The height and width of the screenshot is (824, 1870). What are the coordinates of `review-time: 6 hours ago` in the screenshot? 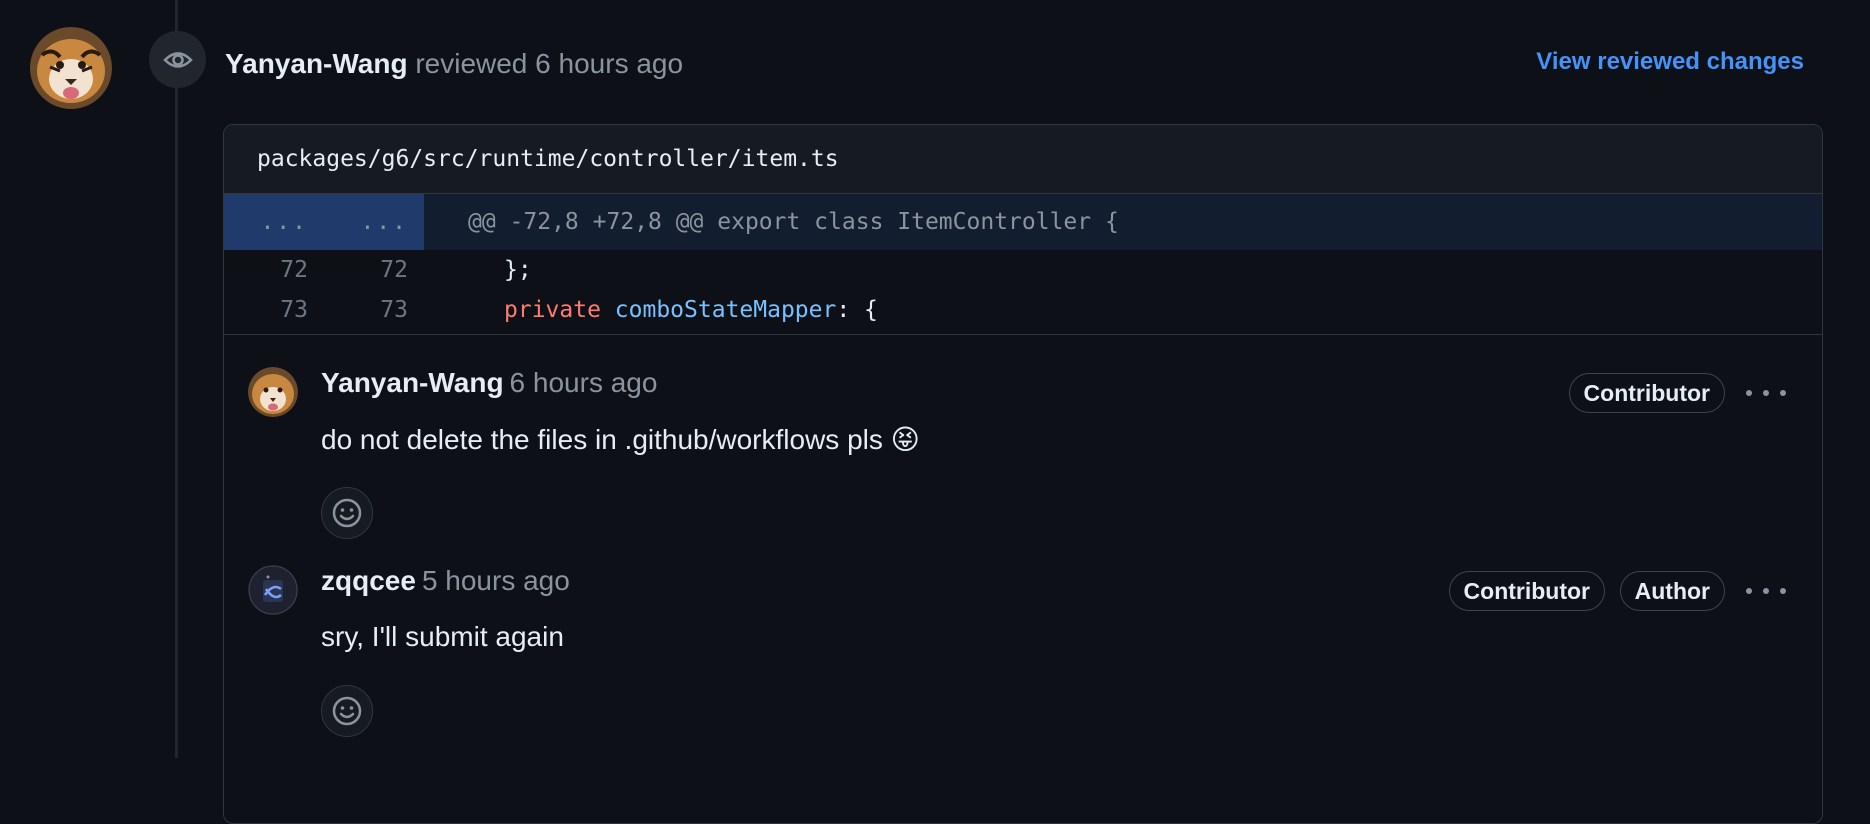 It's located at (609, 63).